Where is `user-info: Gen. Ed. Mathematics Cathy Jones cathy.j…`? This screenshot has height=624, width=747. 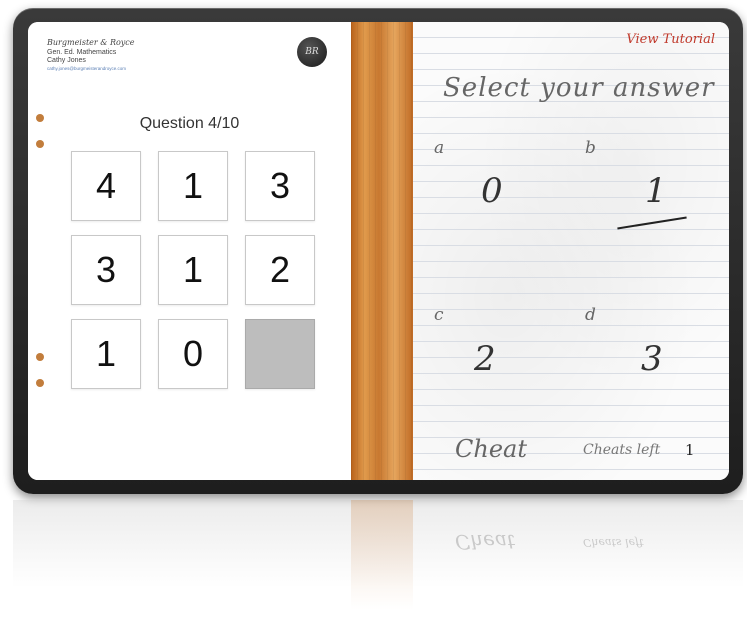
user-info: Gen. Ed. Mathematics Cathy Jones cathy.j… is located at coordinates (86, 61).